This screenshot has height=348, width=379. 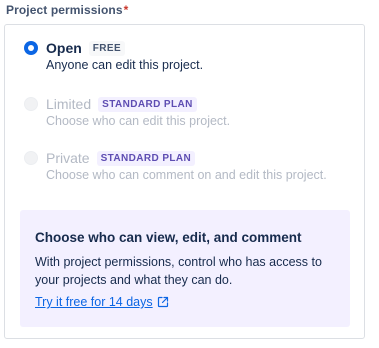 I want to click on option-title: Limited, so click(x=69, y=104).